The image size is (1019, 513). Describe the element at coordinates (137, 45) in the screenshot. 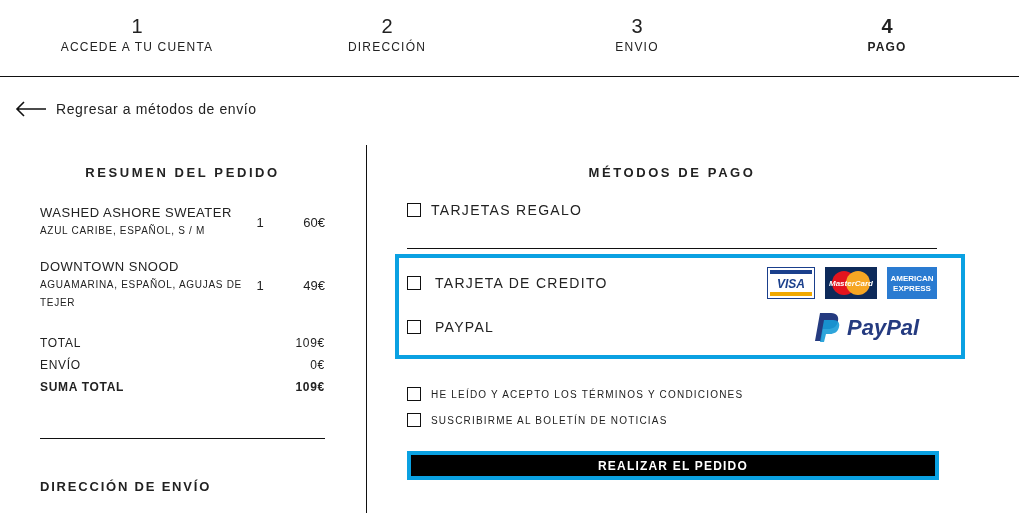

I see `checkout-step: 1 ACCEDE A TU CUENTA` at that location.